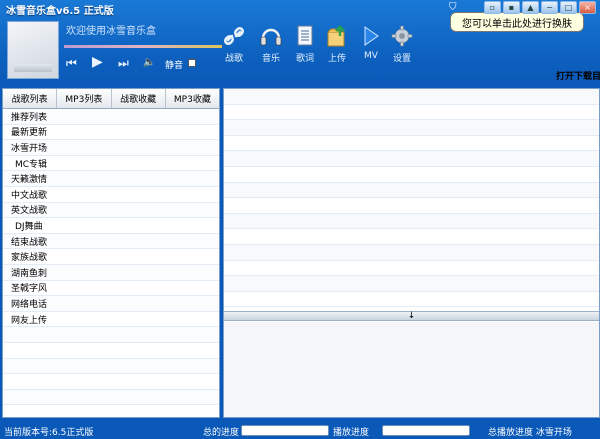 The height and width of the screenshot is (439, 600). What do you see at coordinates (84, 98) in the screenshot?
I see `tab-mp3-list: MP3列表` at bounding box center [84, 98].